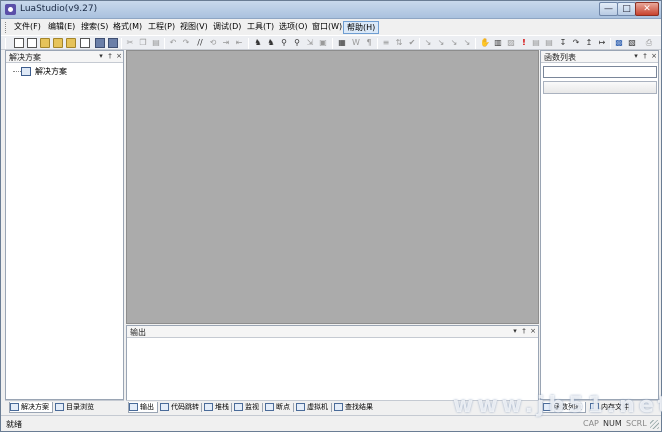  Describe the element at coordinates (327, 27) in the screenshot. I see `menu-window: 窗口(W)` at that location.